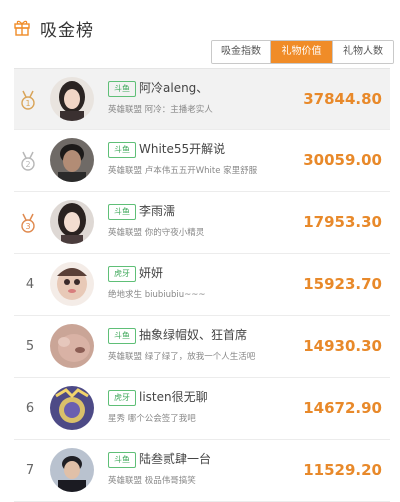 The height and width of the screenshot is (502, 400). What do you see at coordinates (30, 408) in the screenshot?
I see `rank-number: 6` at bounding box center [30, 408].